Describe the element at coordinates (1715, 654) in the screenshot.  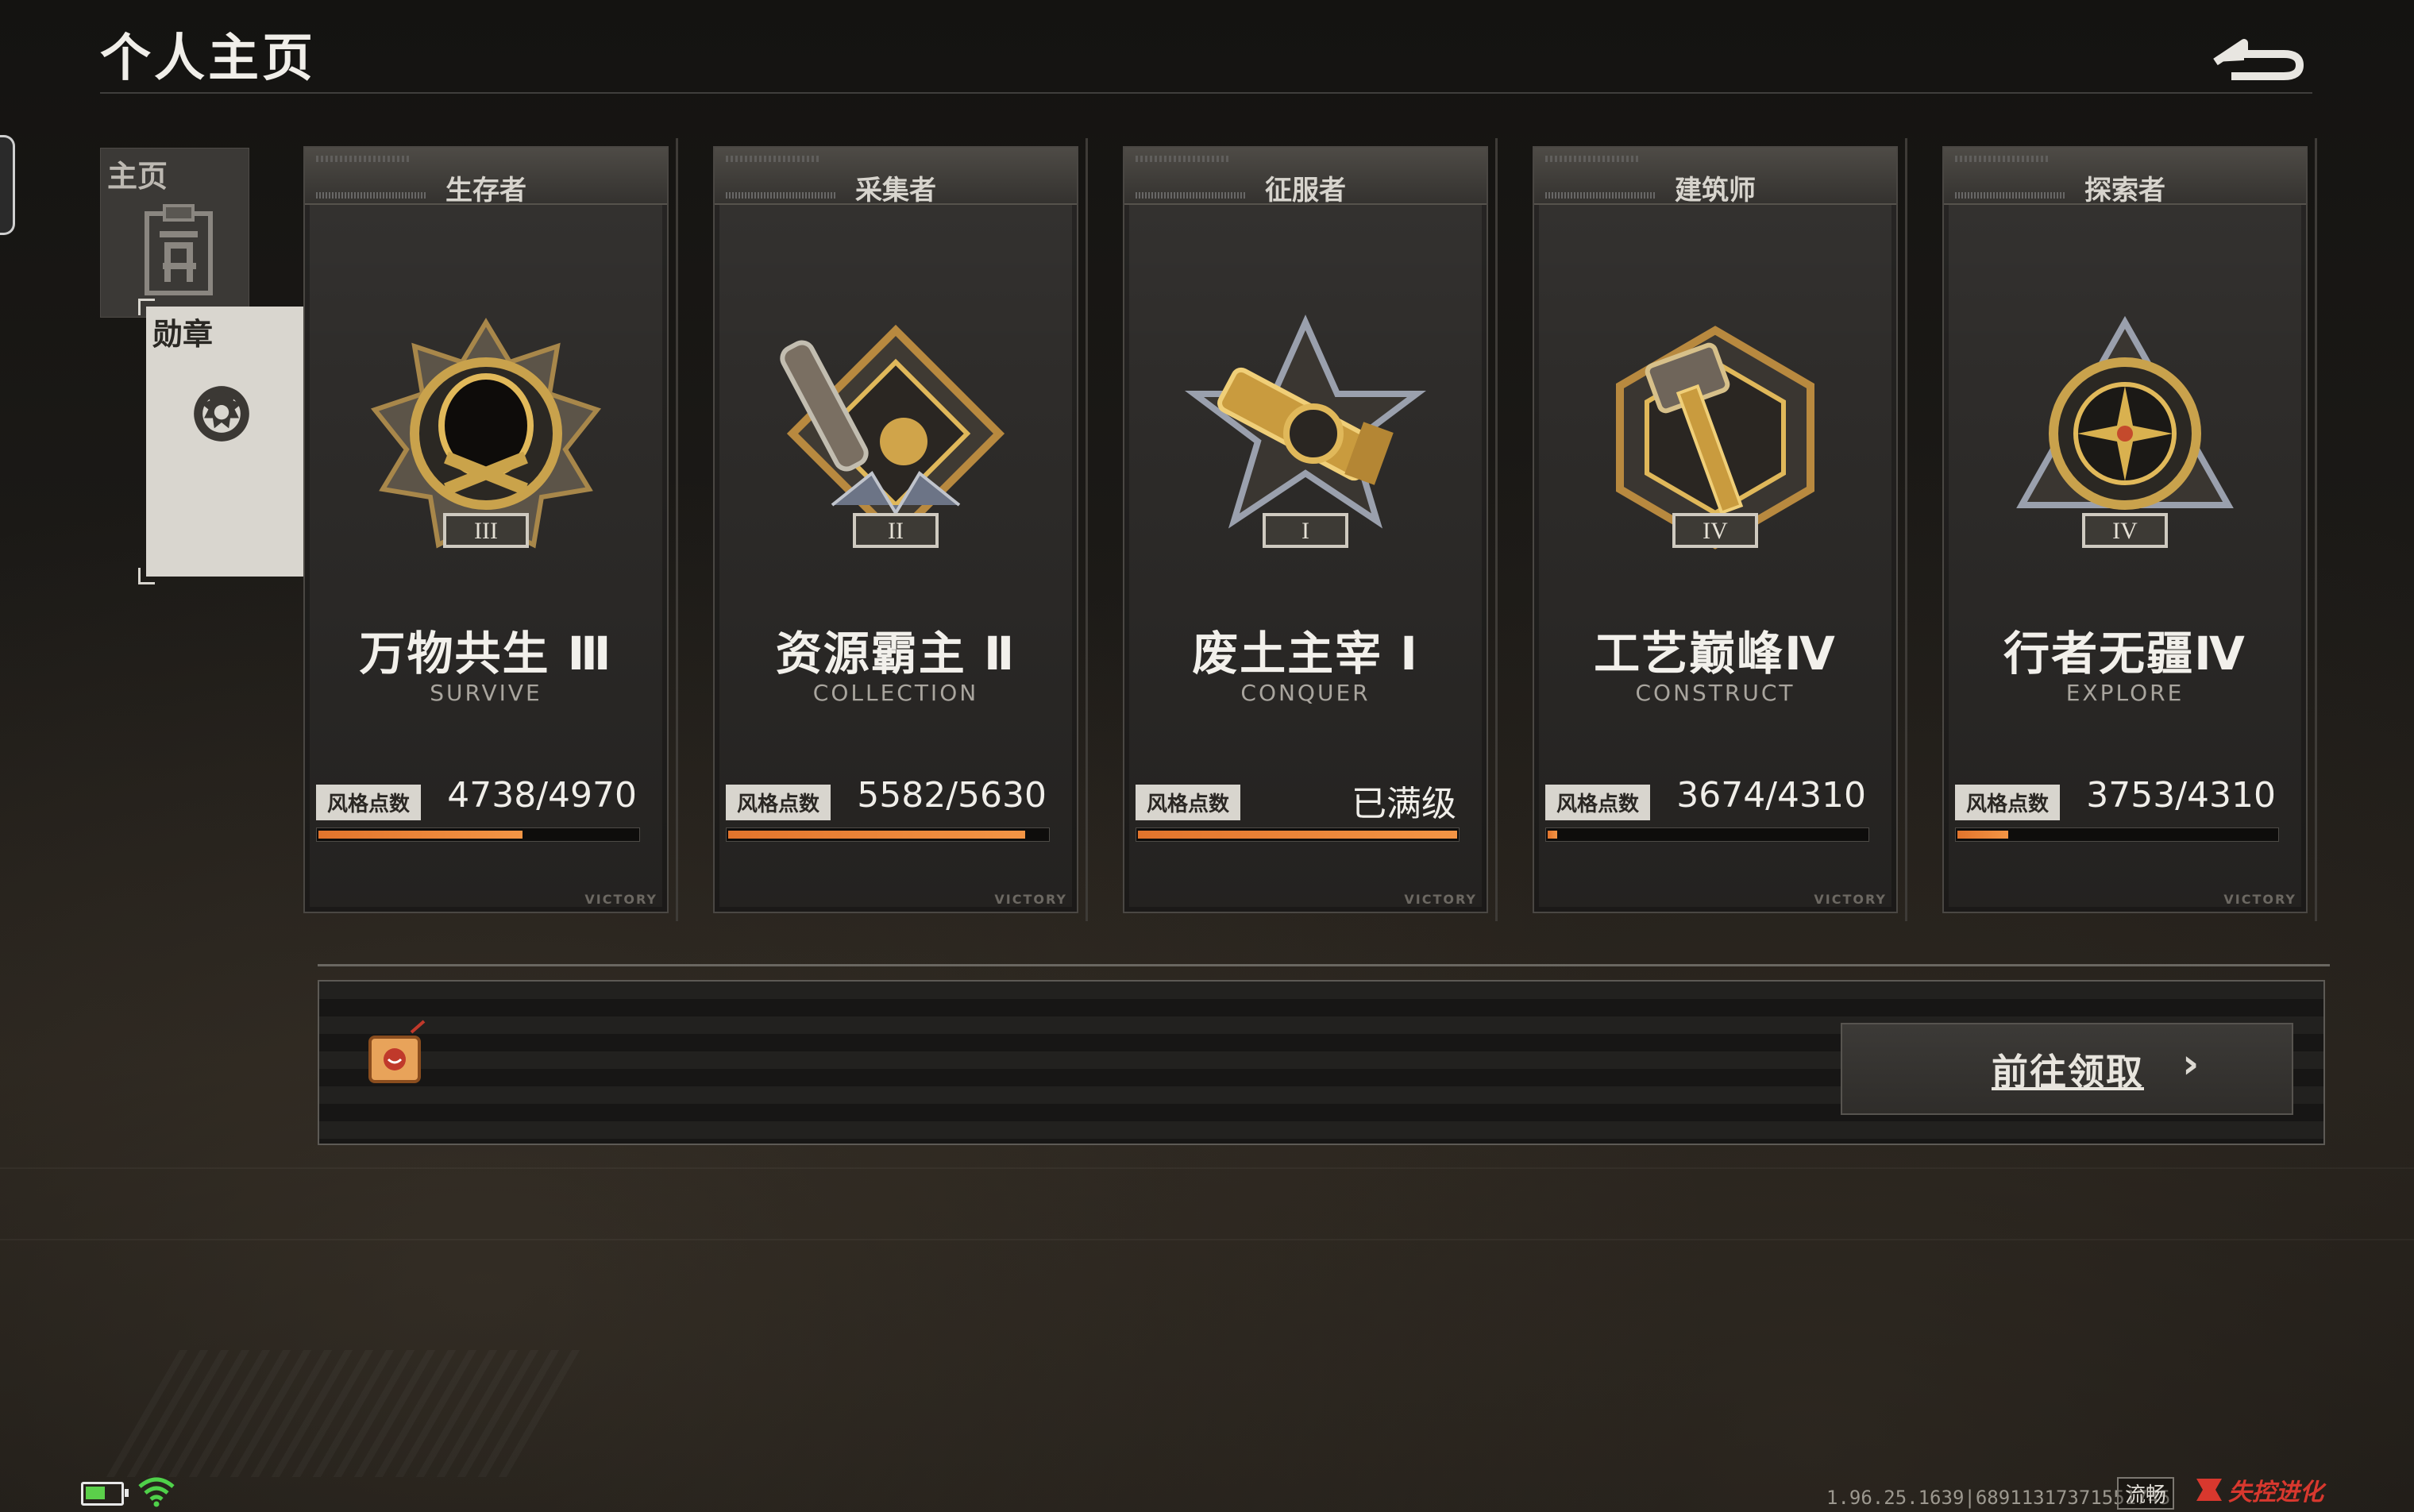
I see `card-title: 工艺巅峰Ⅳ` at that location.